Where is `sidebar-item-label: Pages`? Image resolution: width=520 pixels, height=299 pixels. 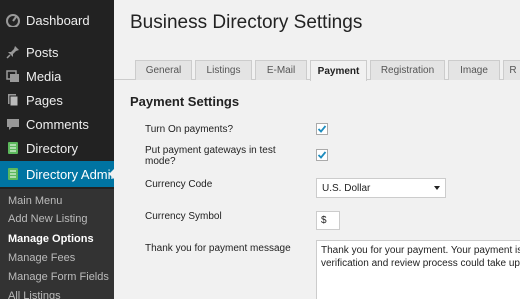 sidebar-item-label: Pages is located at coordinates (44, 100).